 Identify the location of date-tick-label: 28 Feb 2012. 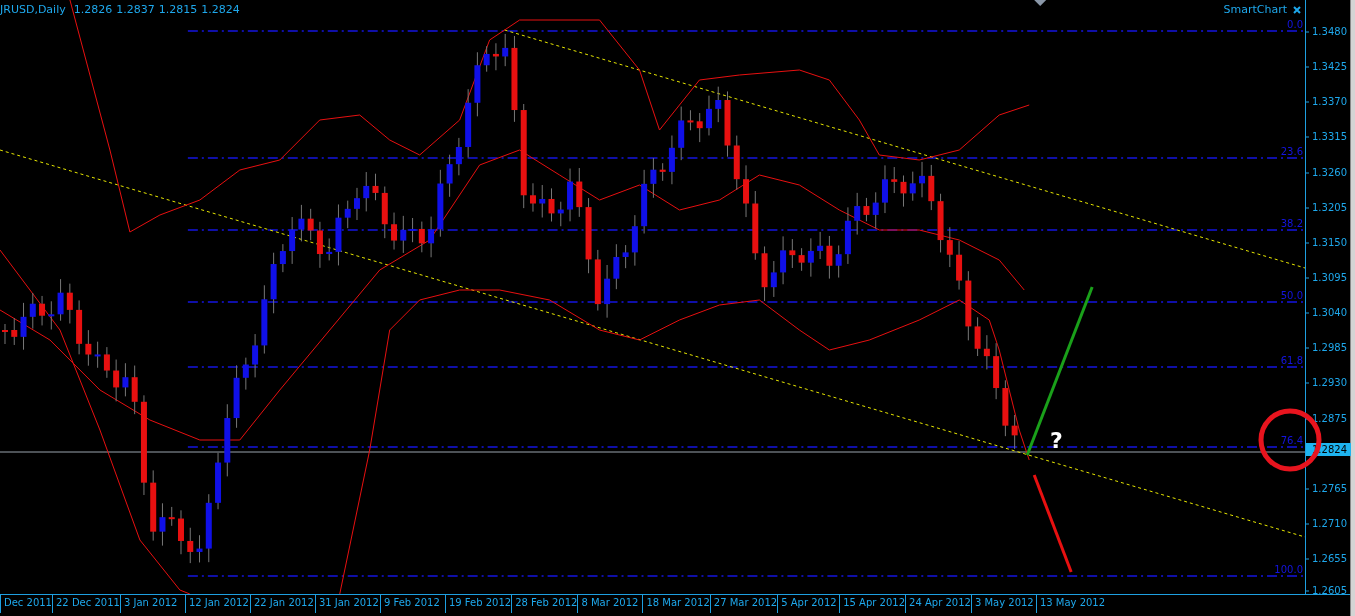
(544, 604).